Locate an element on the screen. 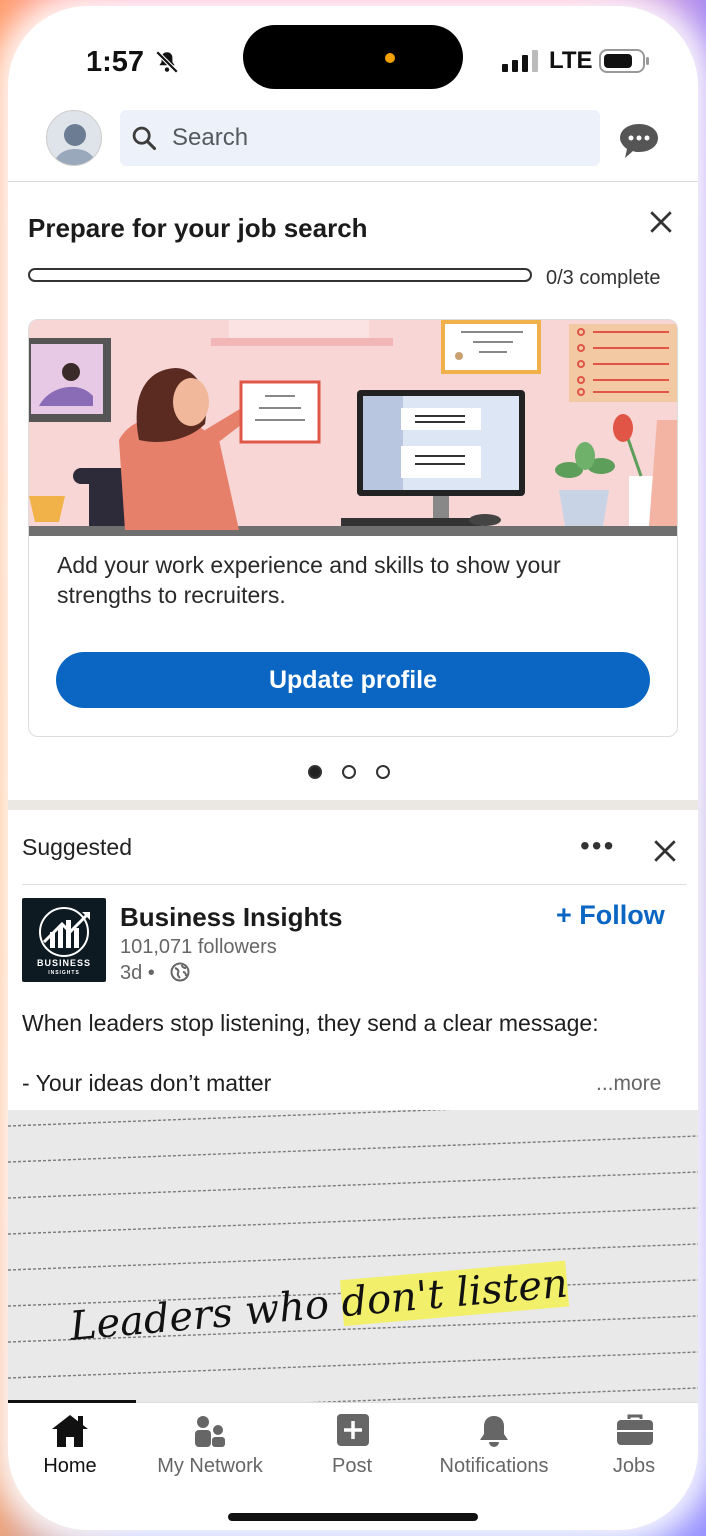 The height and width of the screenshot is (1536, 706). home-icon is located at coordinates (70, 1431).